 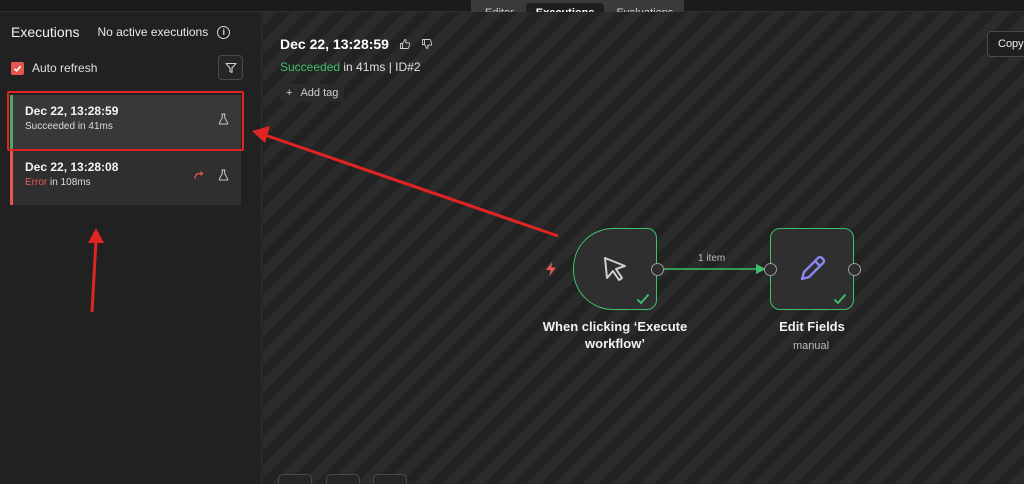 What do you see at coordinates (551, 269) in the screenshot?
I see `lightning-icon` at bounding box center [551, 269].